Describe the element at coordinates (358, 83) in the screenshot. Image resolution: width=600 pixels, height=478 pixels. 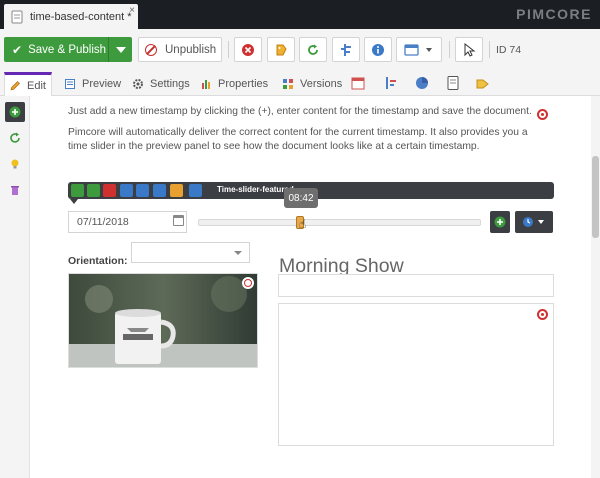
I see `schedule-icon` at that location.